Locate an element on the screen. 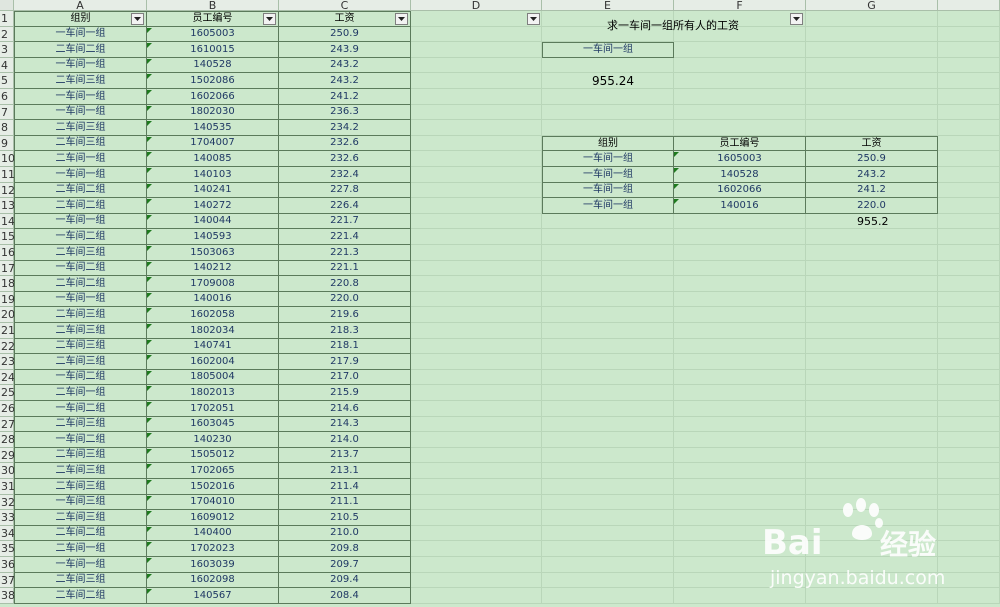 The image size is (1000, 607). paw-logo-icon is located at coordinates (863, 519).